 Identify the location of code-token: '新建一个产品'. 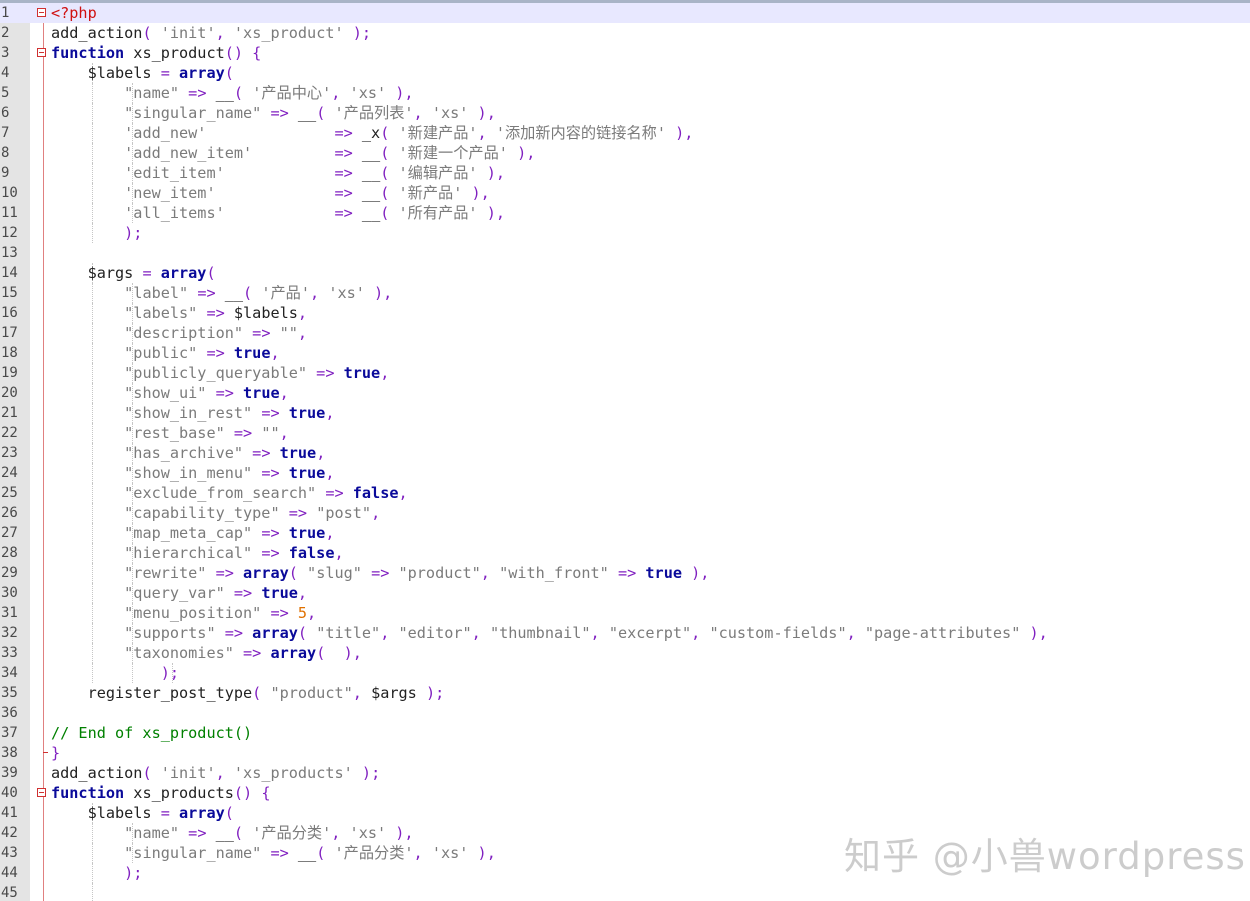
(453, 153).